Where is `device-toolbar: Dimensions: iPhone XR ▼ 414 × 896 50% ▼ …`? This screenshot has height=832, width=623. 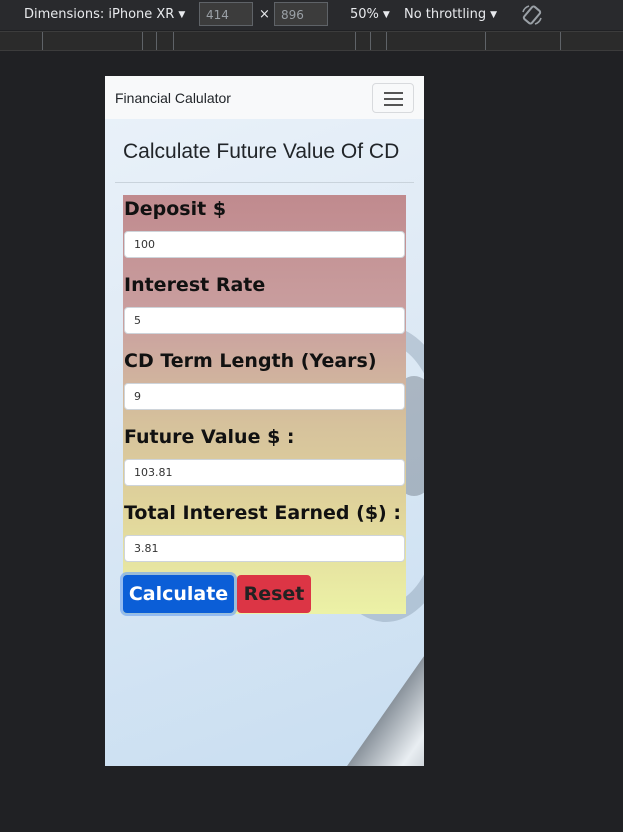
device-toolbar: Dimensions: iPhone XR ▼ 414 × 896 50% ▼ … is located at coordinates (311, 15).